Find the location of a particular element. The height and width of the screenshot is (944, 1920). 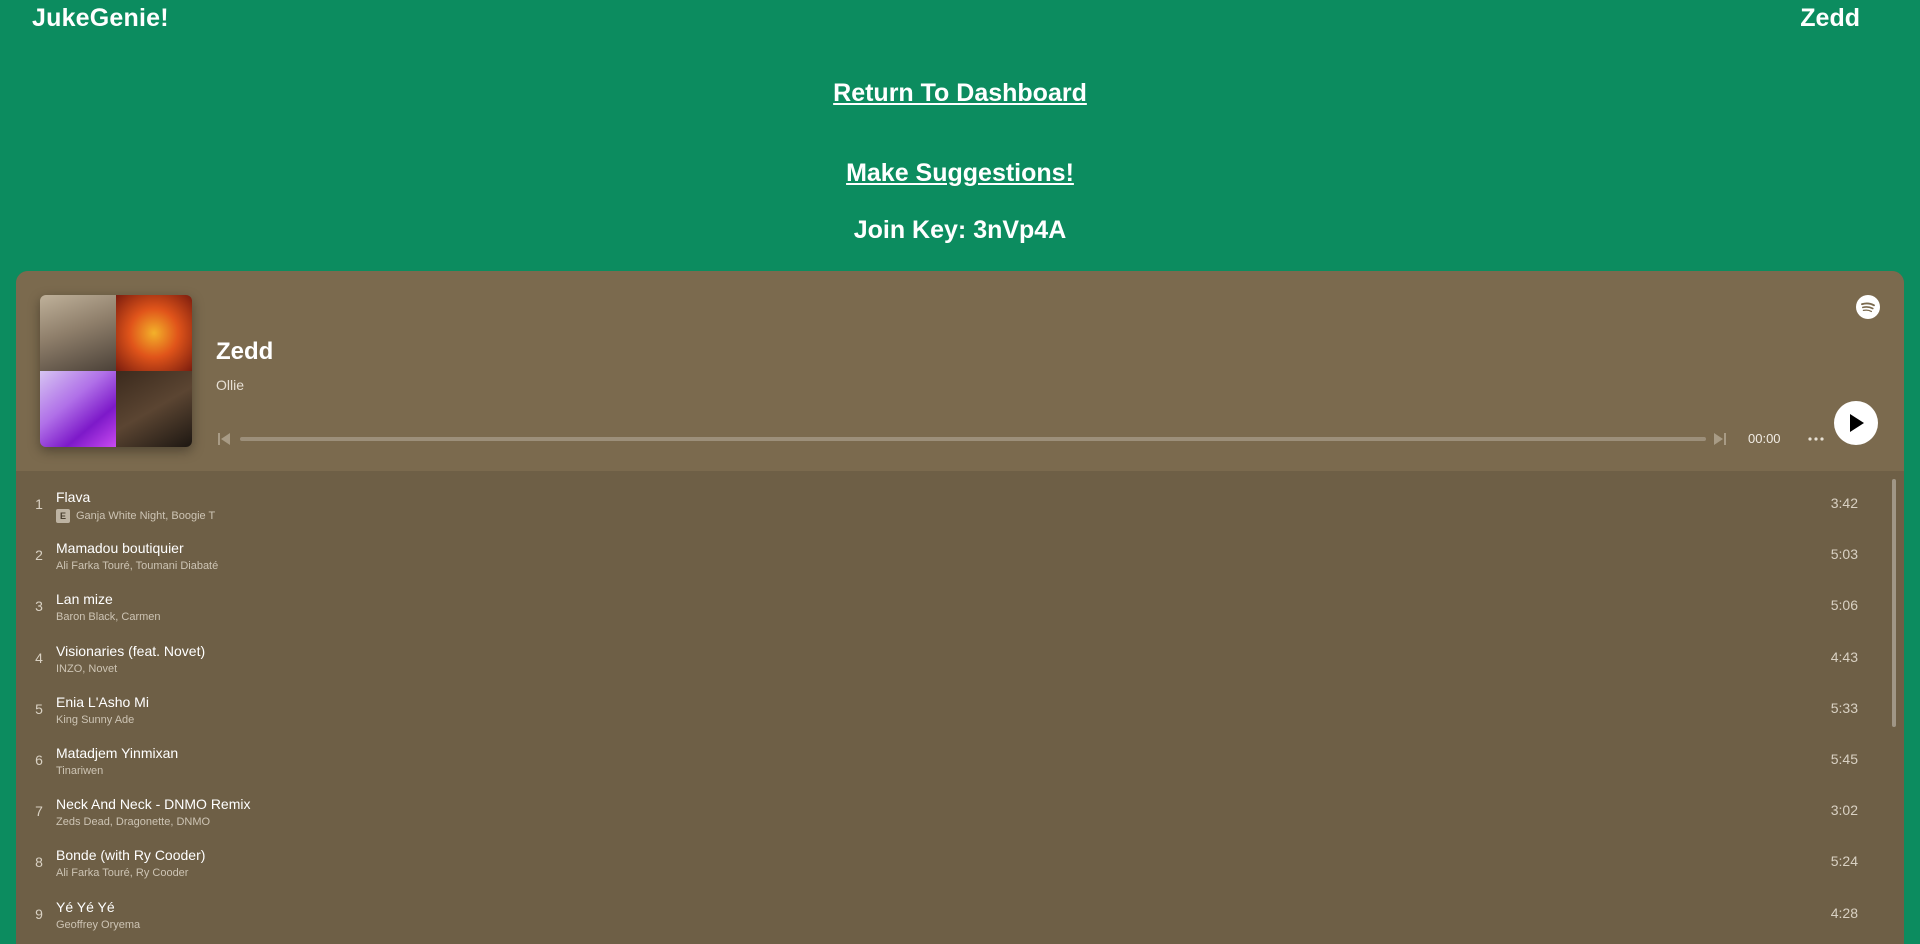

track-title: Flava is located at coordinates (73, 497).